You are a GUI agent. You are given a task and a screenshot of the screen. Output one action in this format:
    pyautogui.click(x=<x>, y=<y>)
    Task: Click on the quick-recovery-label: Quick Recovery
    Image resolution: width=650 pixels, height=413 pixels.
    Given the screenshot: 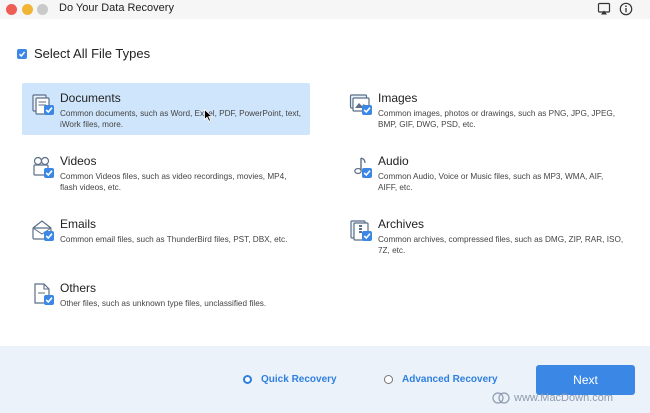 What is the action you would take?
    pyautogui.click(x=299, y=379)
    